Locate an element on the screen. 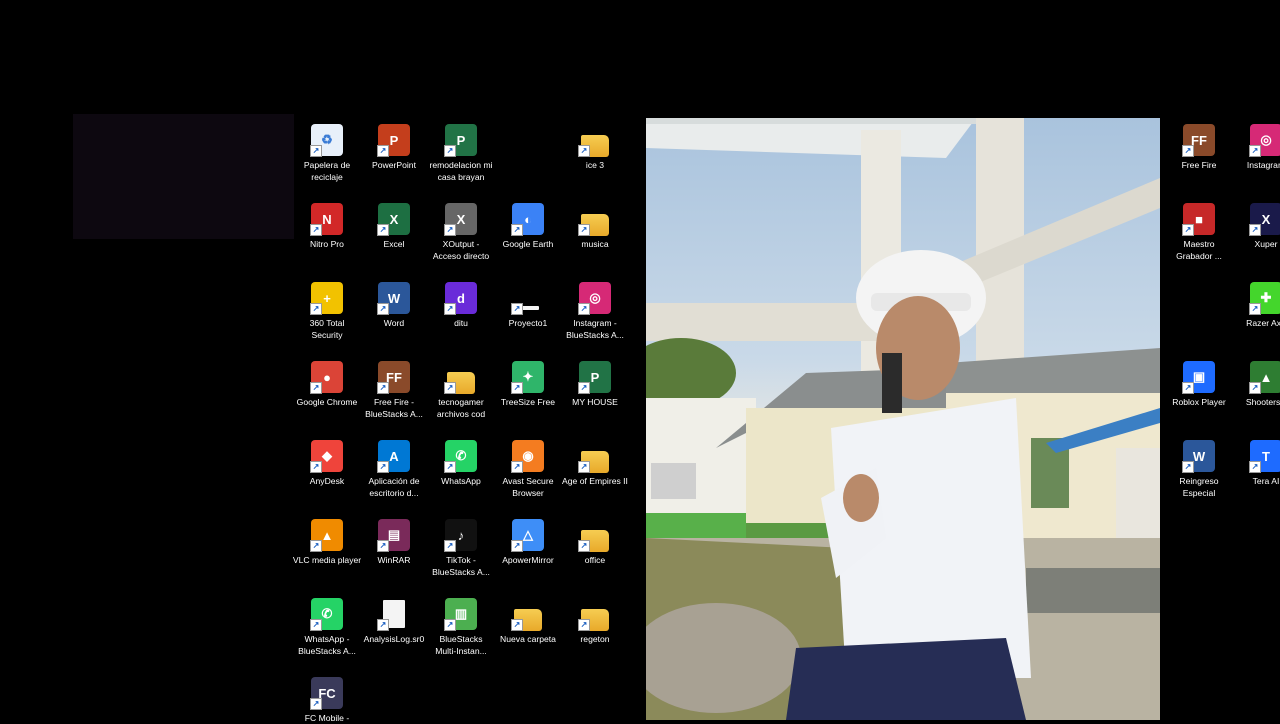  tera-ai-icon: T ↗ is located at coordinates (1264, 456).